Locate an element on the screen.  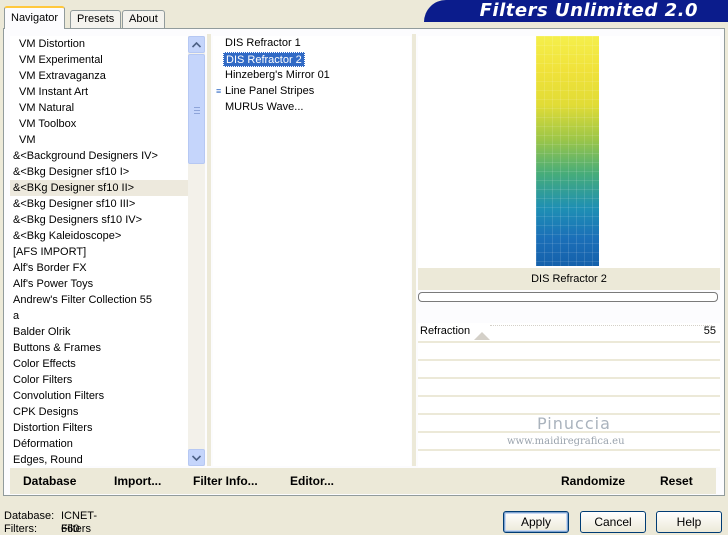
category-item: VM is located at coordinates (99, 140).